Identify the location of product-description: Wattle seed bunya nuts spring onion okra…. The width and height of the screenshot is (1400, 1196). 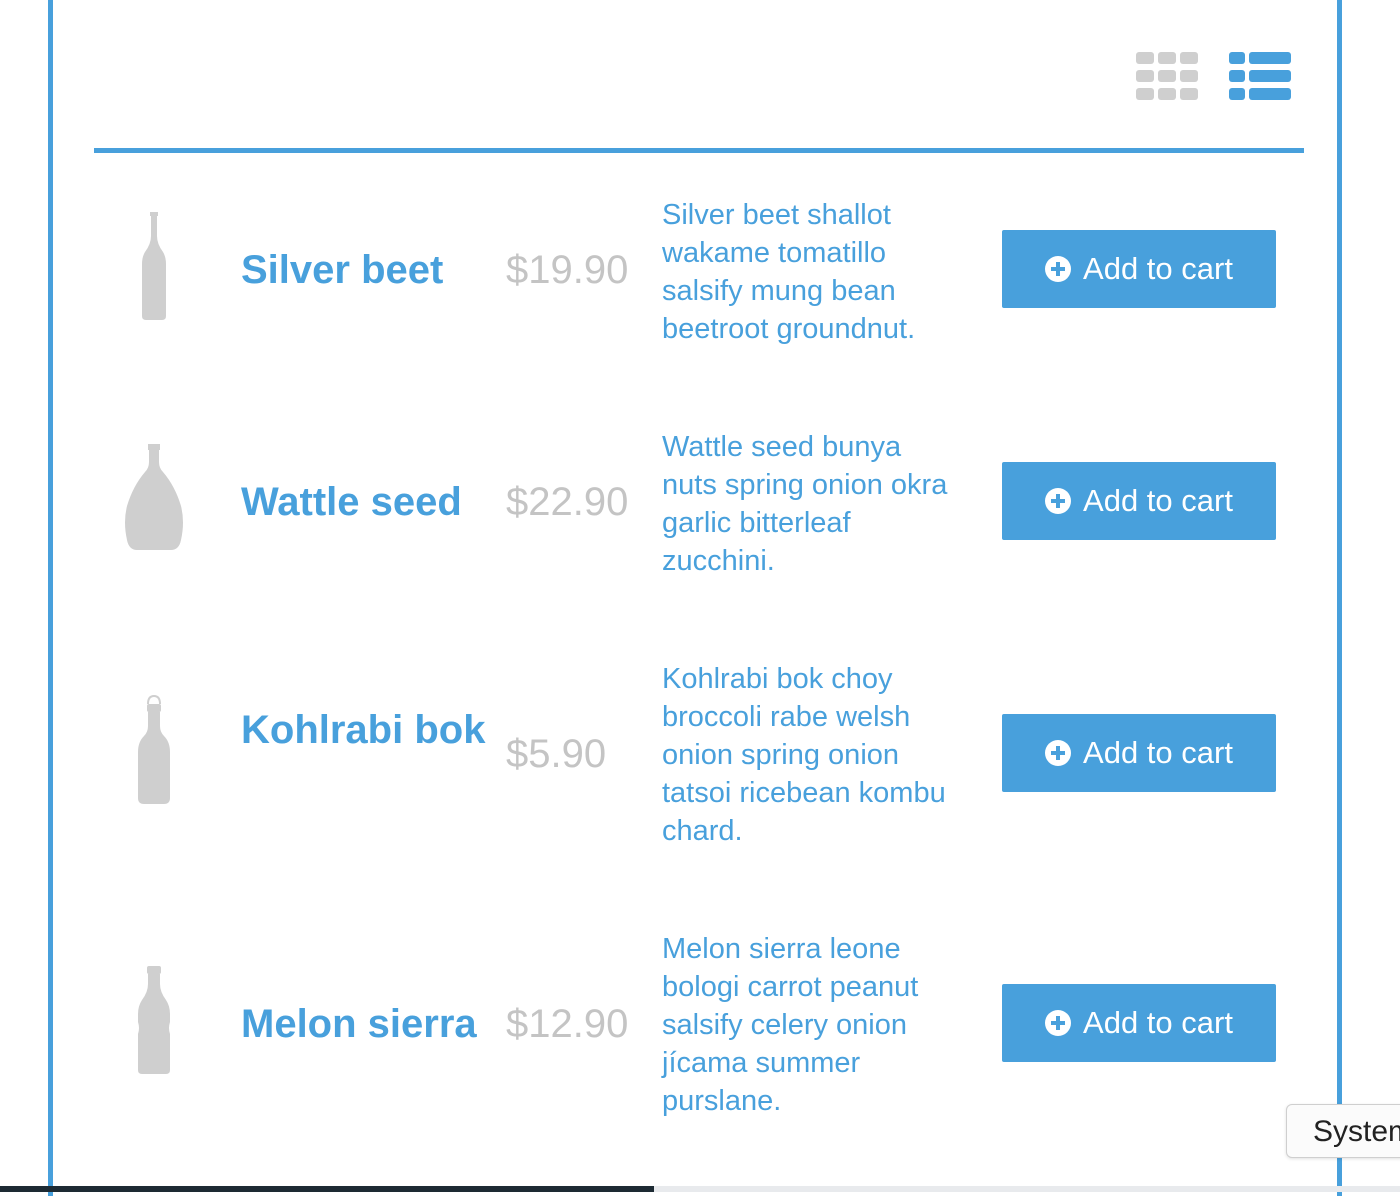
(805, 504).